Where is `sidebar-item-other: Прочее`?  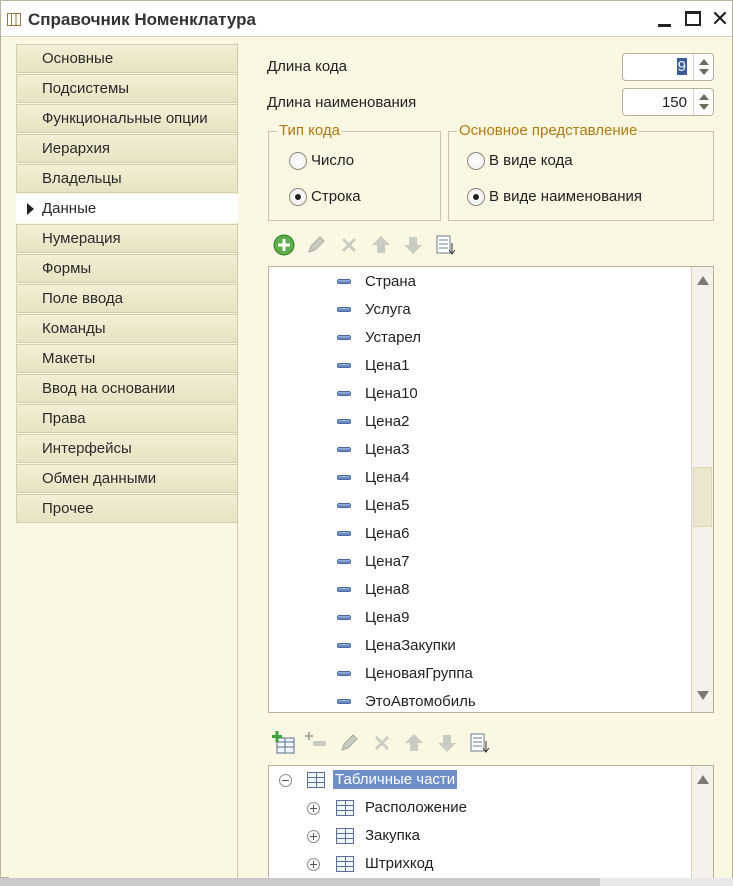
sidebar-item-other: Прочее is located at coordinates (126, 508).